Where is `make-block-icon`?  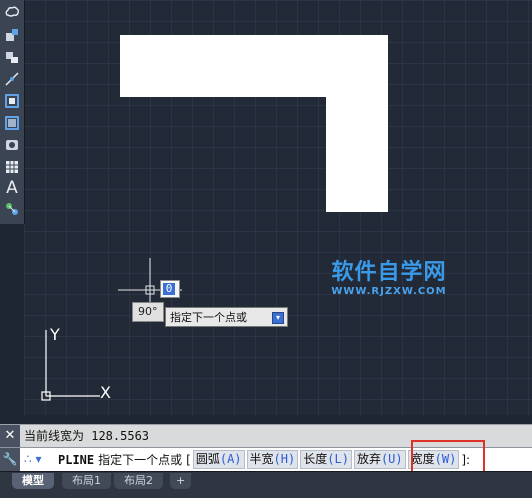 make-block-icon is located at coordinates (12, 57).